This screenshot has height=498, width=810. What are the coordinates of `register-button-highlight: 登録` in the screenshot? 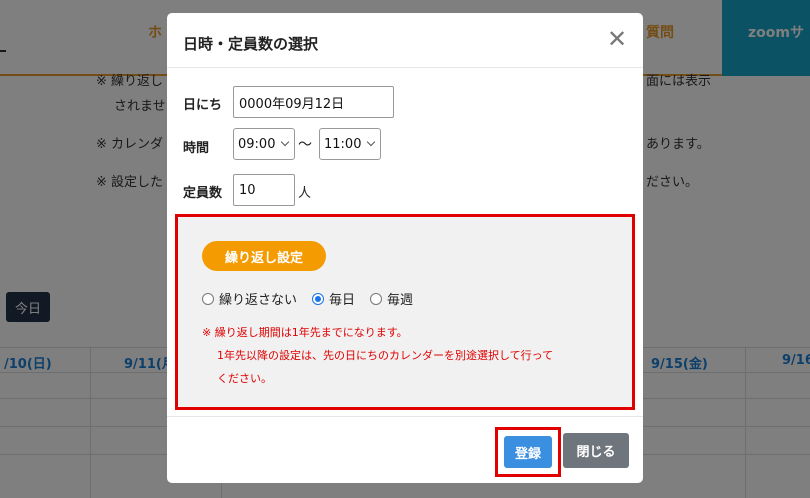 It's located at (528, 452).